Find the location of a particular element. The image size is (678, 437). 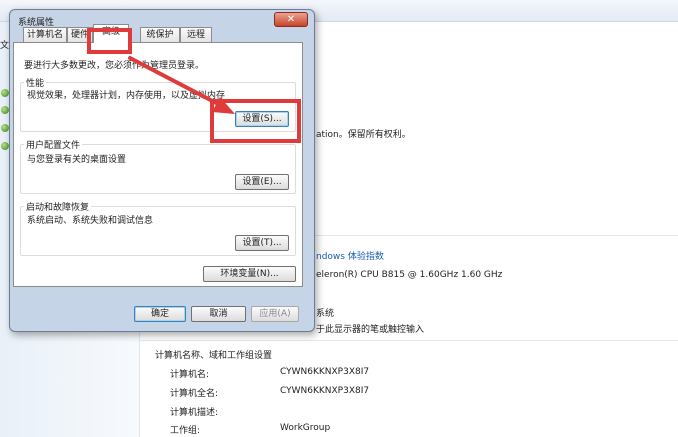

user-profiles-title: 用户配置文件 is located at coordinates (53, 144).